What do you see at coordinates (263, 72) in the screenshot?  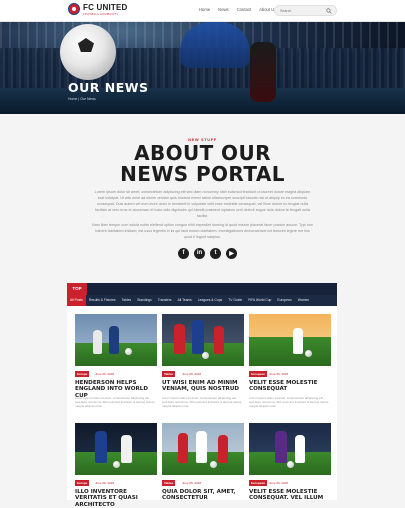 I see `player-image` at bounding box center [263, 72].